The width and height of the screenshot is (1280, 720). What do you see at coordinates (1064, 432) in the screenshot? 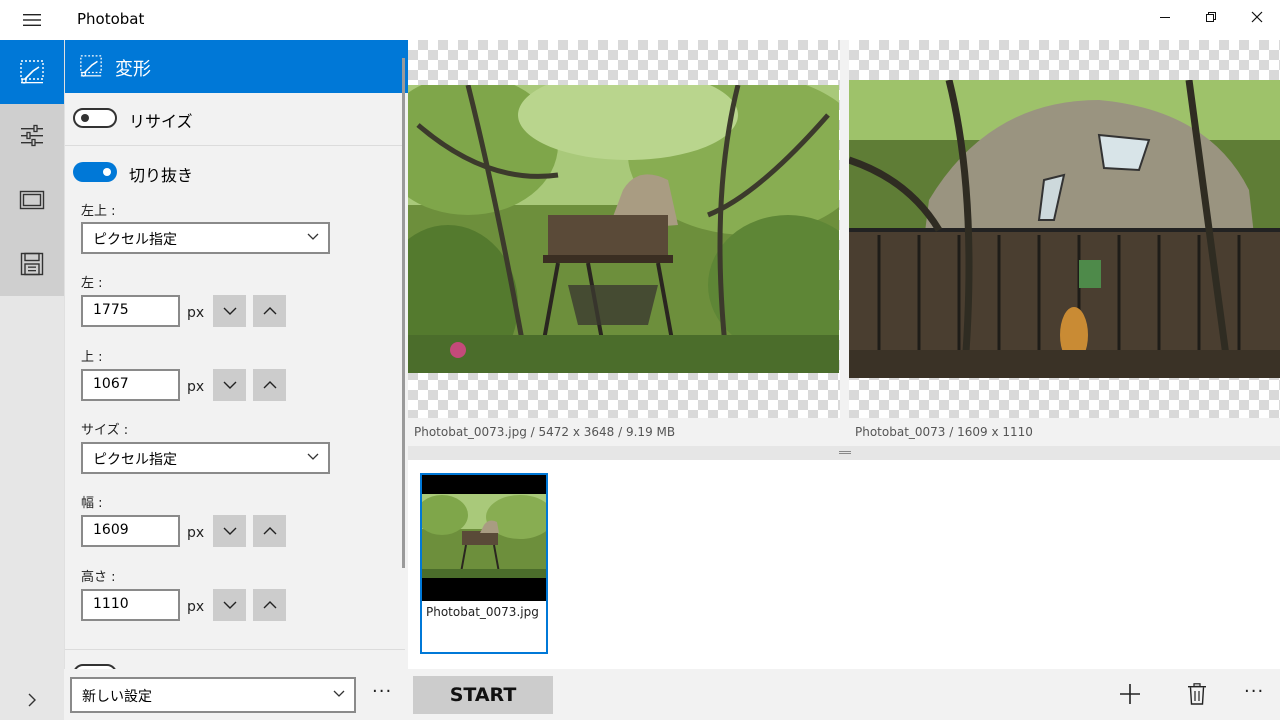
I see `result-caption: Photobat_0073 / 1609 x 1110` at bounding box center [1064, 432].